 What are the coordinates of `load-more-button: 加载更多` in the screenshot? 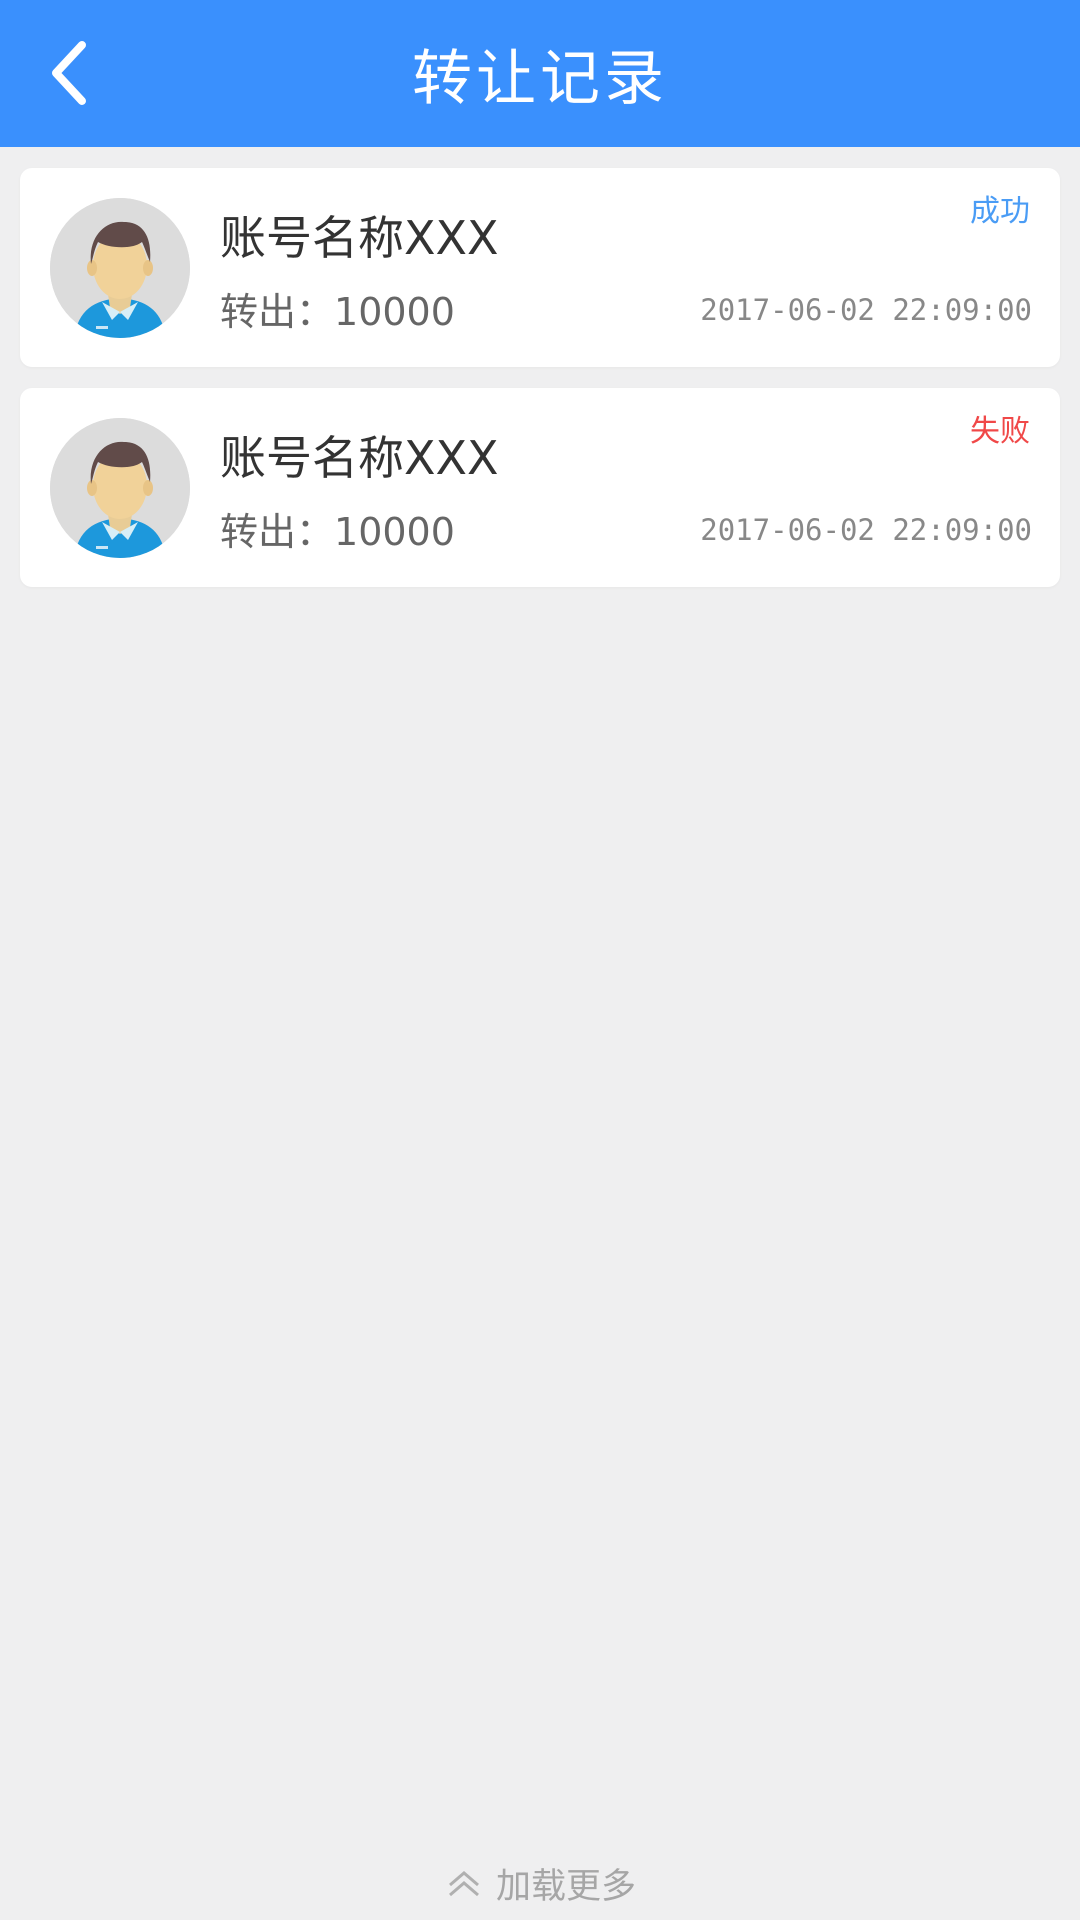 It's located at (540, 1883).